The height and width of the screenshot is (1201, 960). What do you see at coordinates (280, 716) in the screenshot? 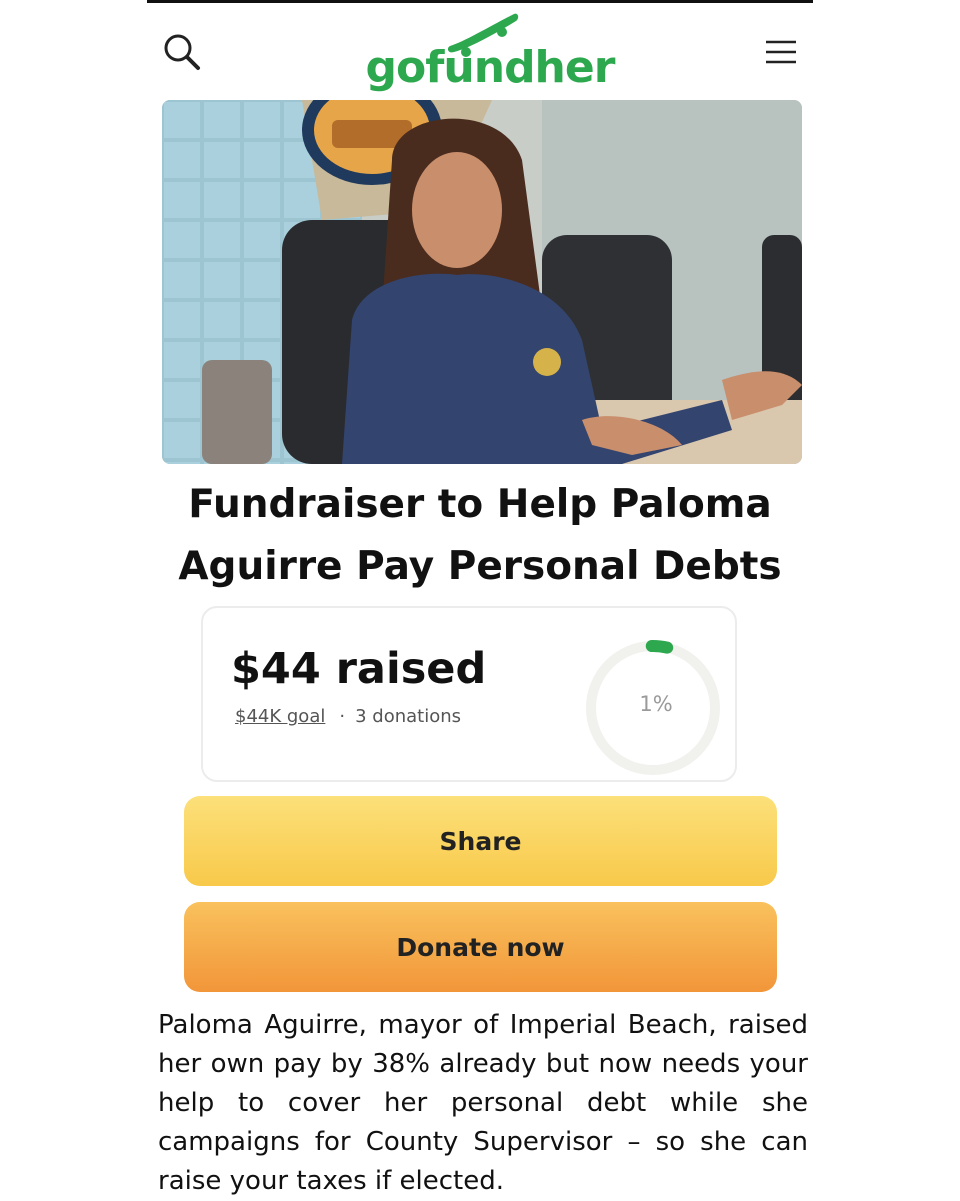
I see `goal-link: $44K goal` at bounding box center [280, 716].